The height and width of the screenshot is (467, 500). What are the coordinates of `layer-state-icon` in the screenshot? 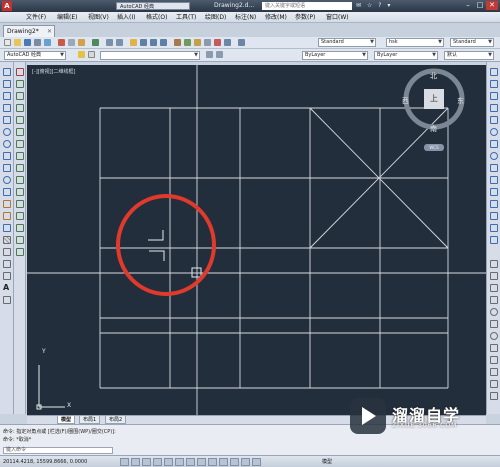 It's located at (91, 54).